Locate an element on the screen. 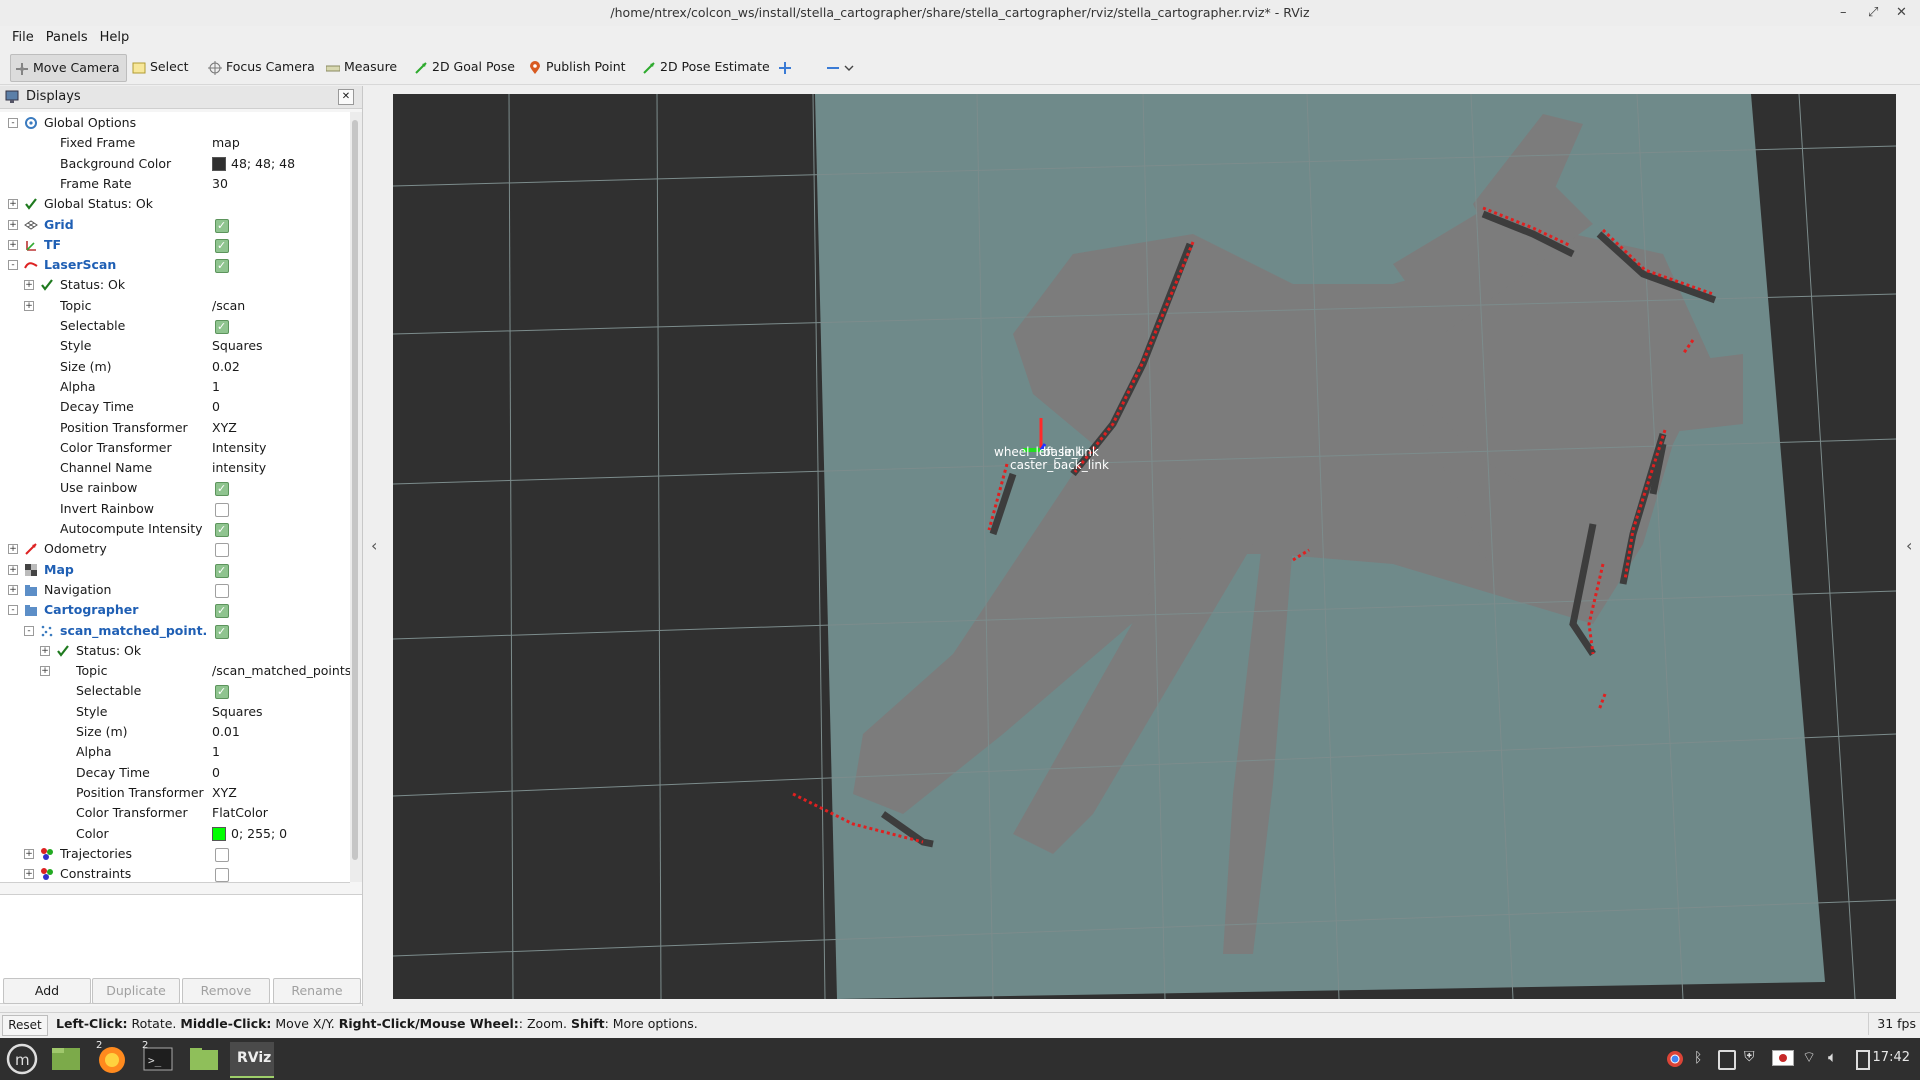 The width and height of the screenshot is (1920, 1080). tree-row-odometry: + Odometry is located at coordinates (175, 549).